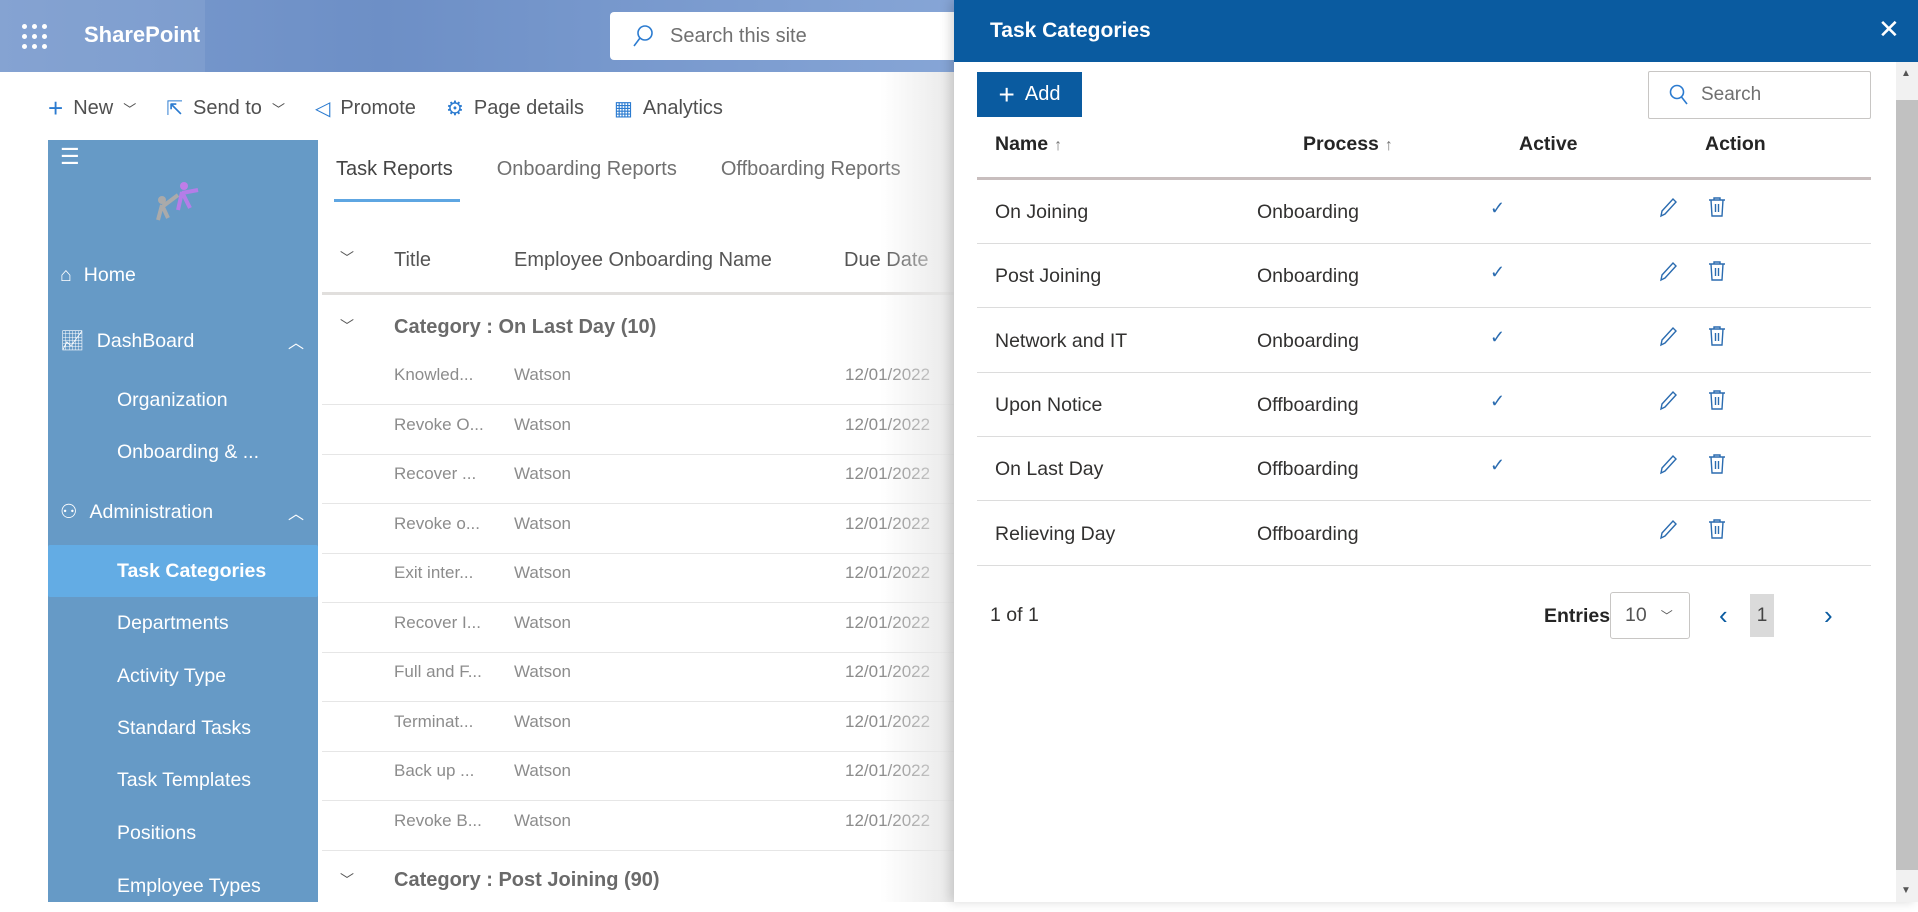  Describe the element at coordinates (295, 514) in the screenshot. I see `chevron-up-icon: ︿` at that location.